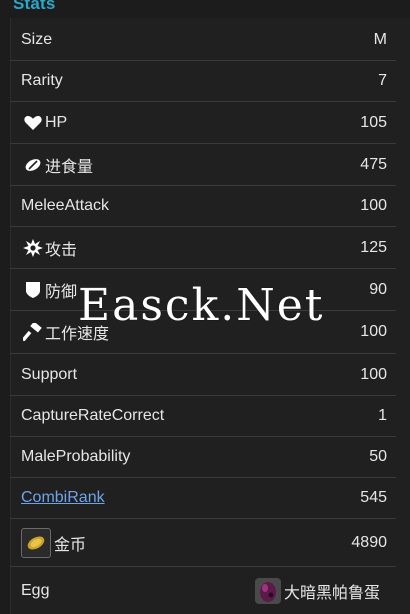 The width and height of the screenshot is (410, 614). What do you see at coordinates (203, 123) in the screenshot?
I see `stat-row-hp: HP 105` at bounding box center [203, 123].